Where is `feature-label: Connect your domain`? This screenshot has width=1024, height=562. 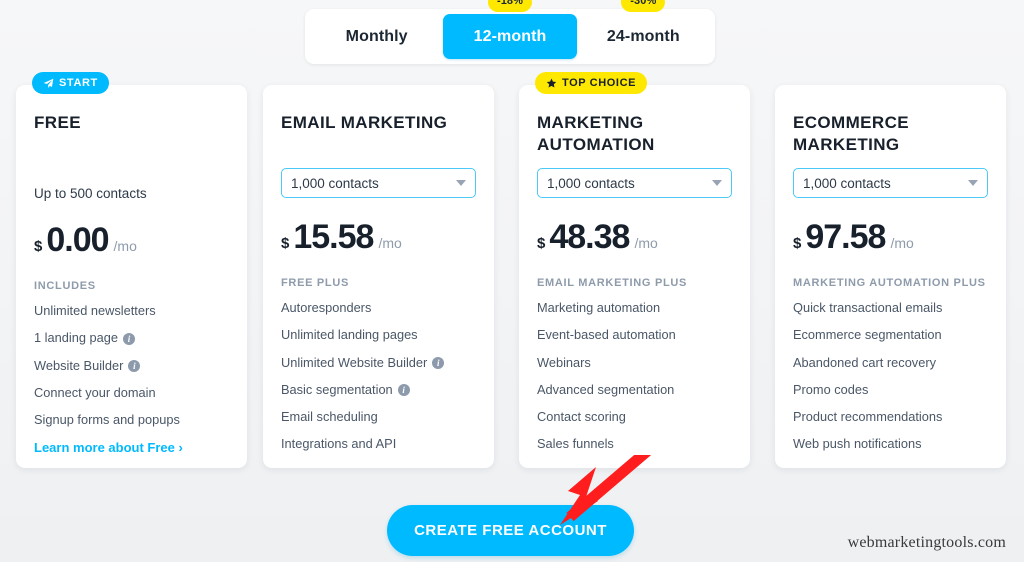 feature-label: Connect your domain is located at coordinates (95, 392).